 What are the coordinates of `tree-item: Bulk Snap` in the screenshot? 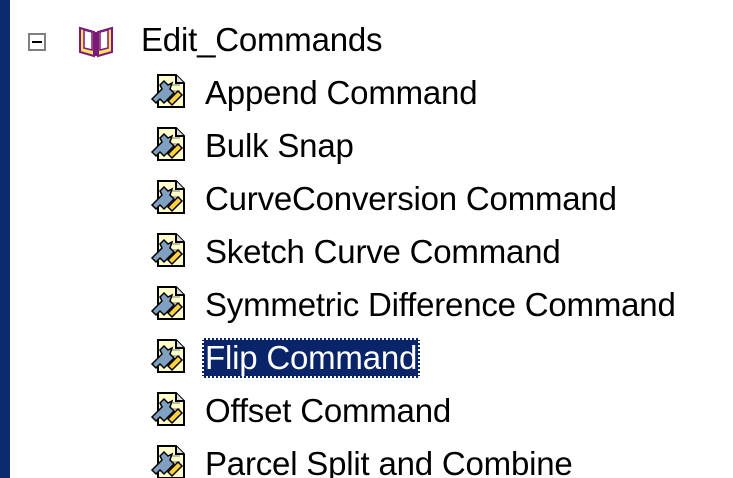 It's located at (279, 146).